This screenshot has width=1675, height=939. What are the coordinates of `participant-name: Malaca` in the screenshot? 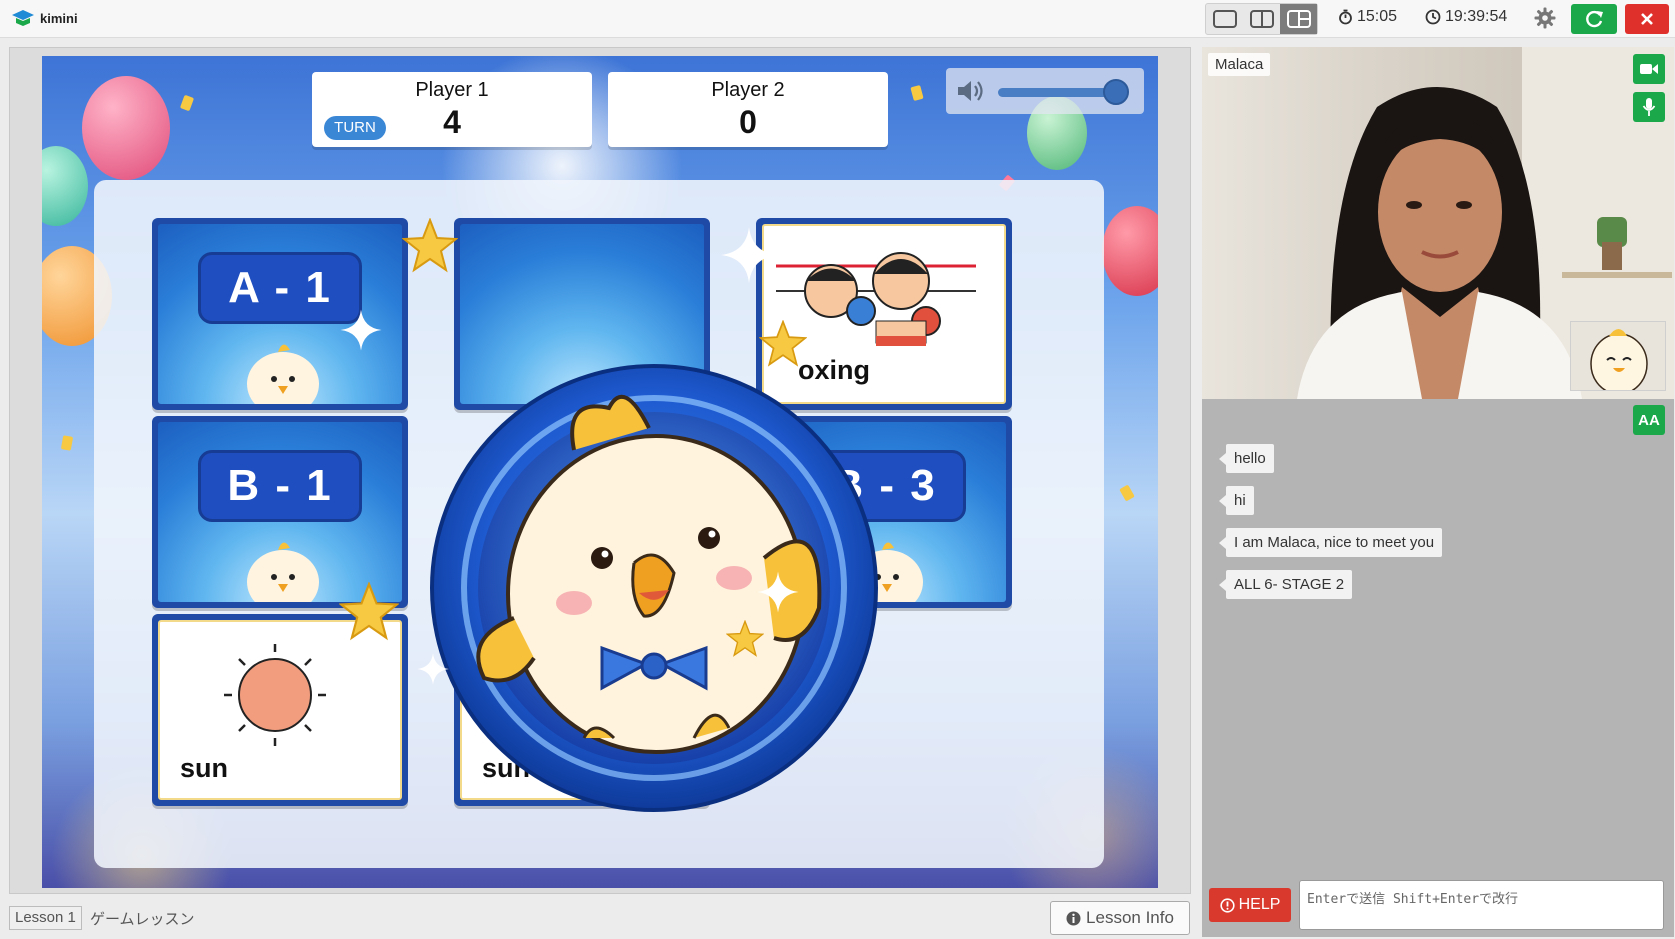 It's located at (1239, 64).